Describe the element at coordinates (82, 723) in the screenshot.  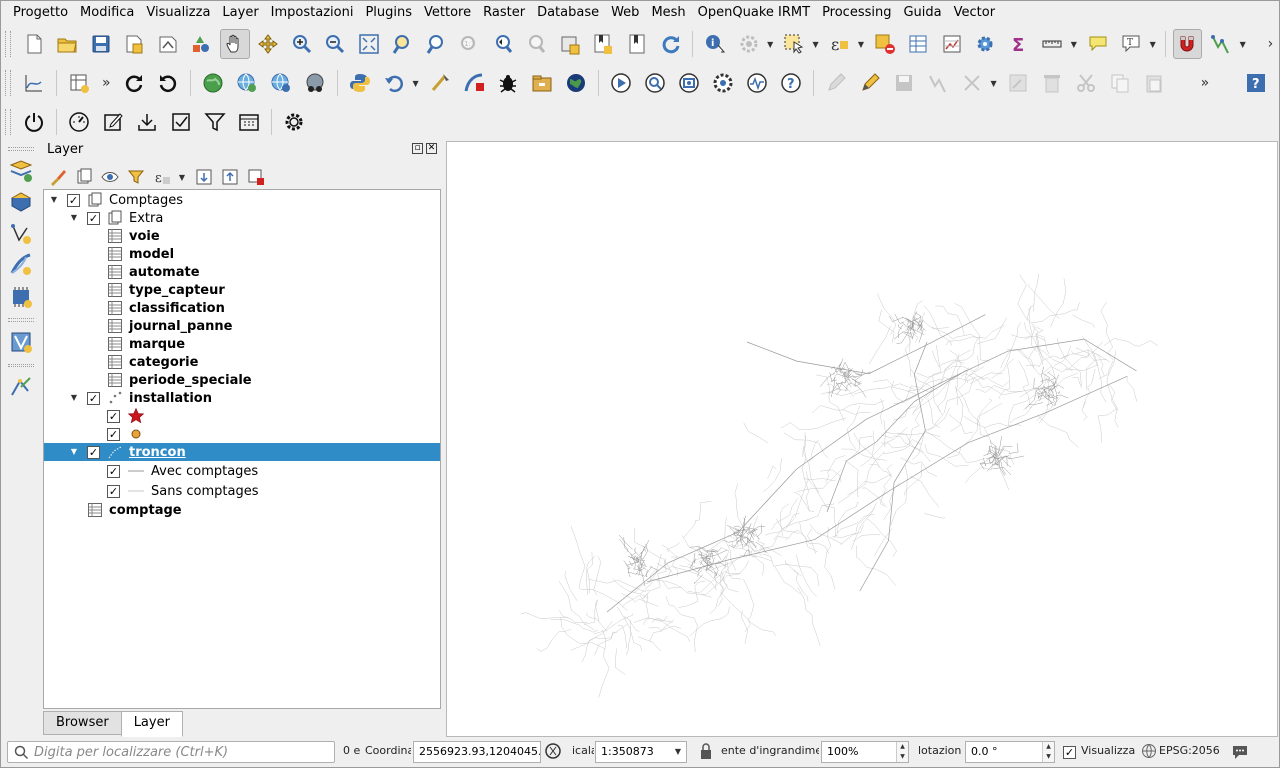
I see `tab-browser: Browser` at that location.